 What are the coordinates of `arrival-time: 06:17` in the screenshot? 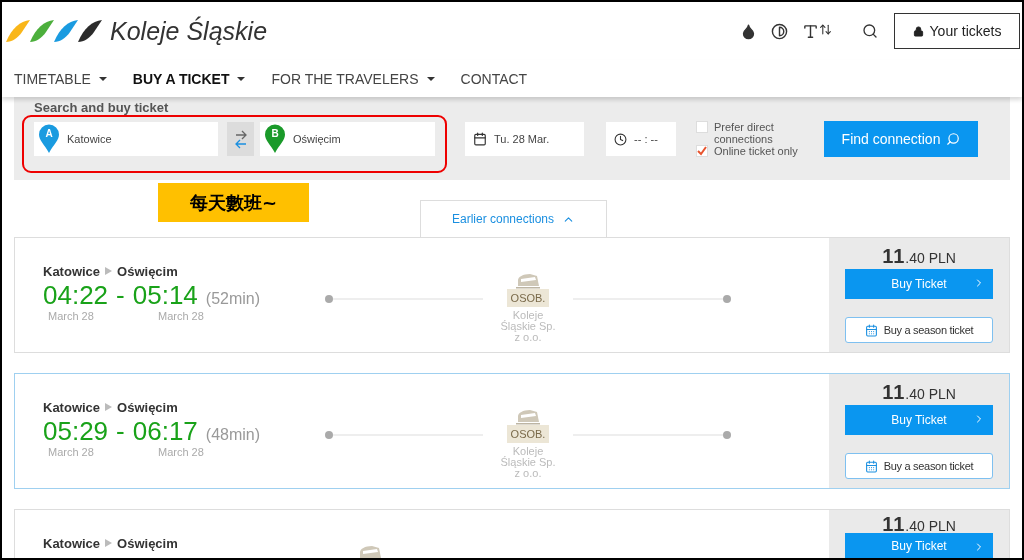 It's located at (165, 431).